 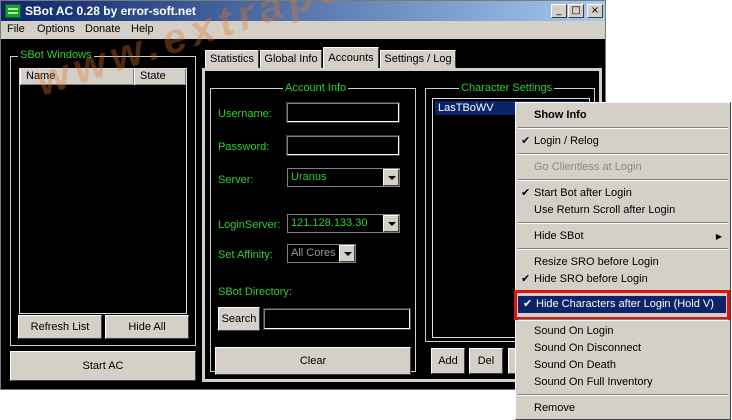 What do you see at coordinates (103, 366) in the screenshot?
I see `start-ac-button: Start AC` at bounding box center [103, 366].